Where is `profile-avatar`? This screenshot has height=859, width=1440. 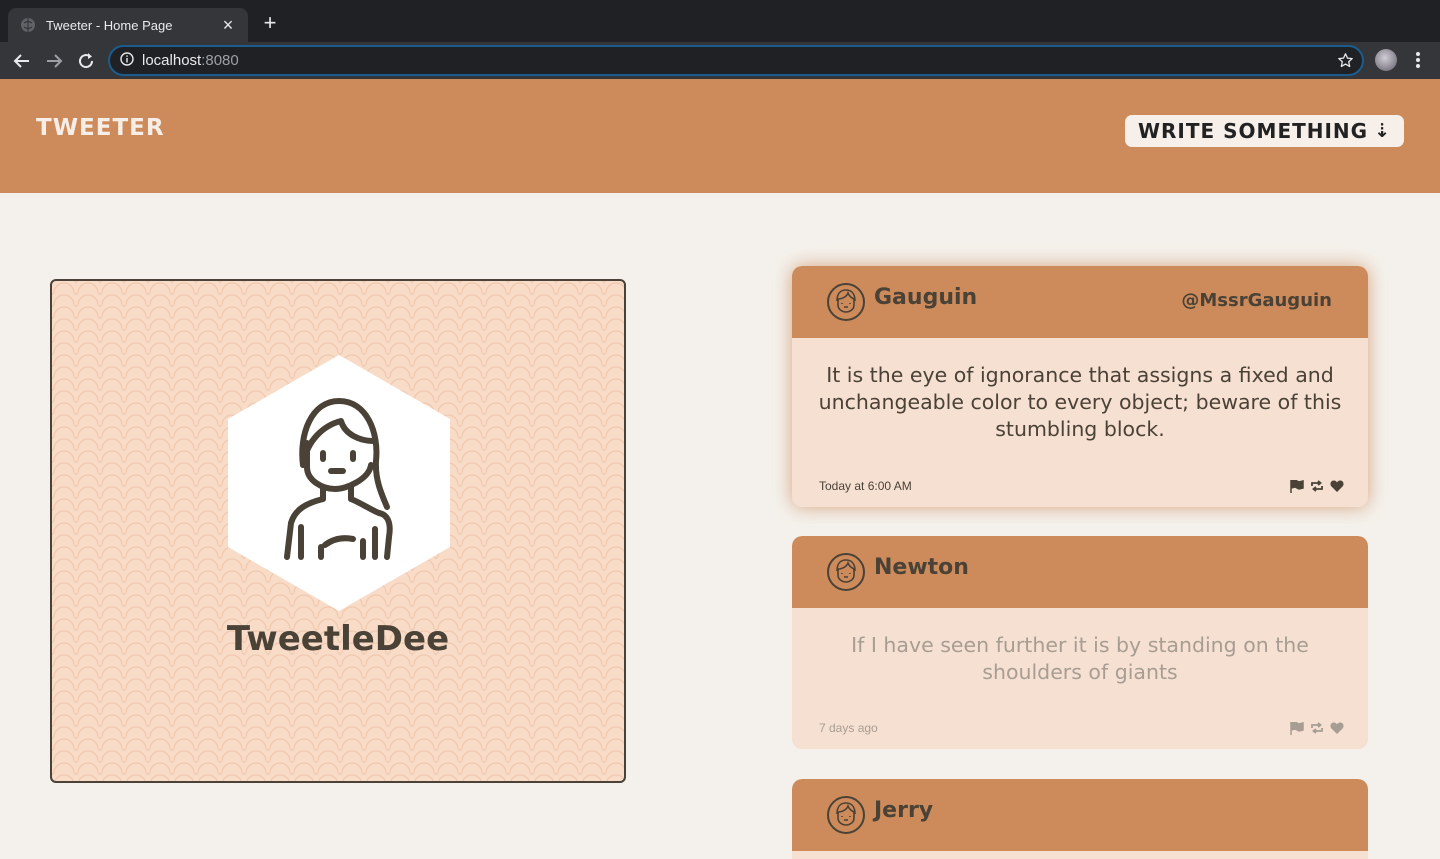 profile-avatar is located at coordinates (1386, 60).